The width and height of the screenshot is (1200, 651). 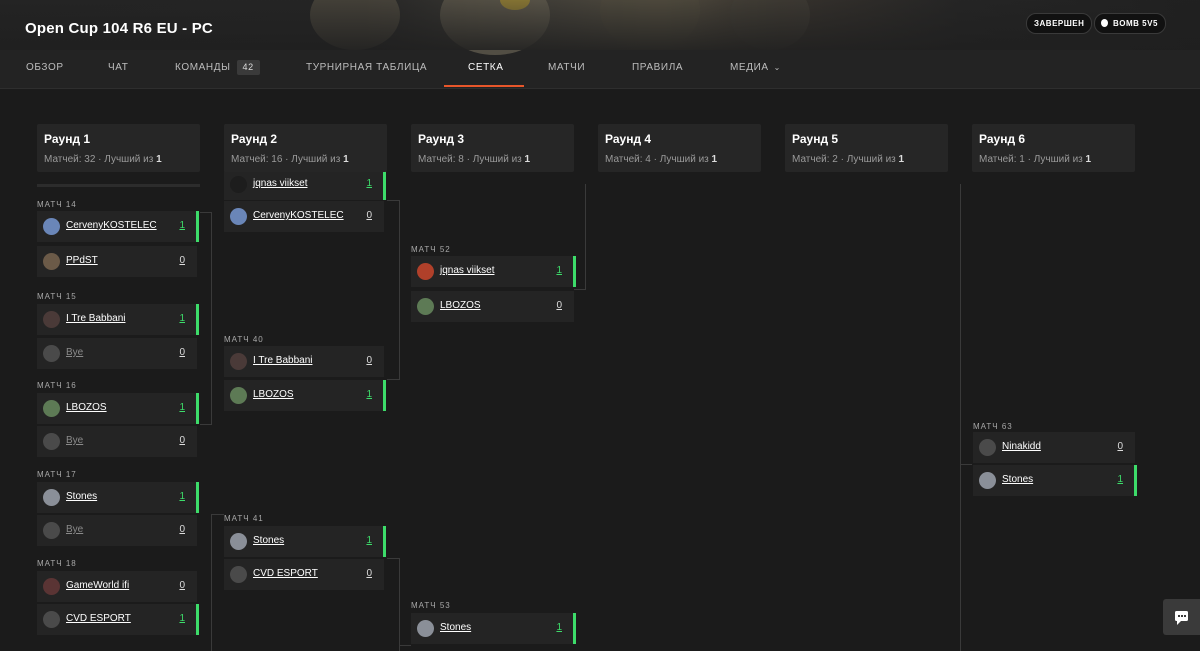 What do you see at coordinates (749, 67) in the screenshot?
I see `tab-media-label: МЕДИА` at bounding box center [749, 67].